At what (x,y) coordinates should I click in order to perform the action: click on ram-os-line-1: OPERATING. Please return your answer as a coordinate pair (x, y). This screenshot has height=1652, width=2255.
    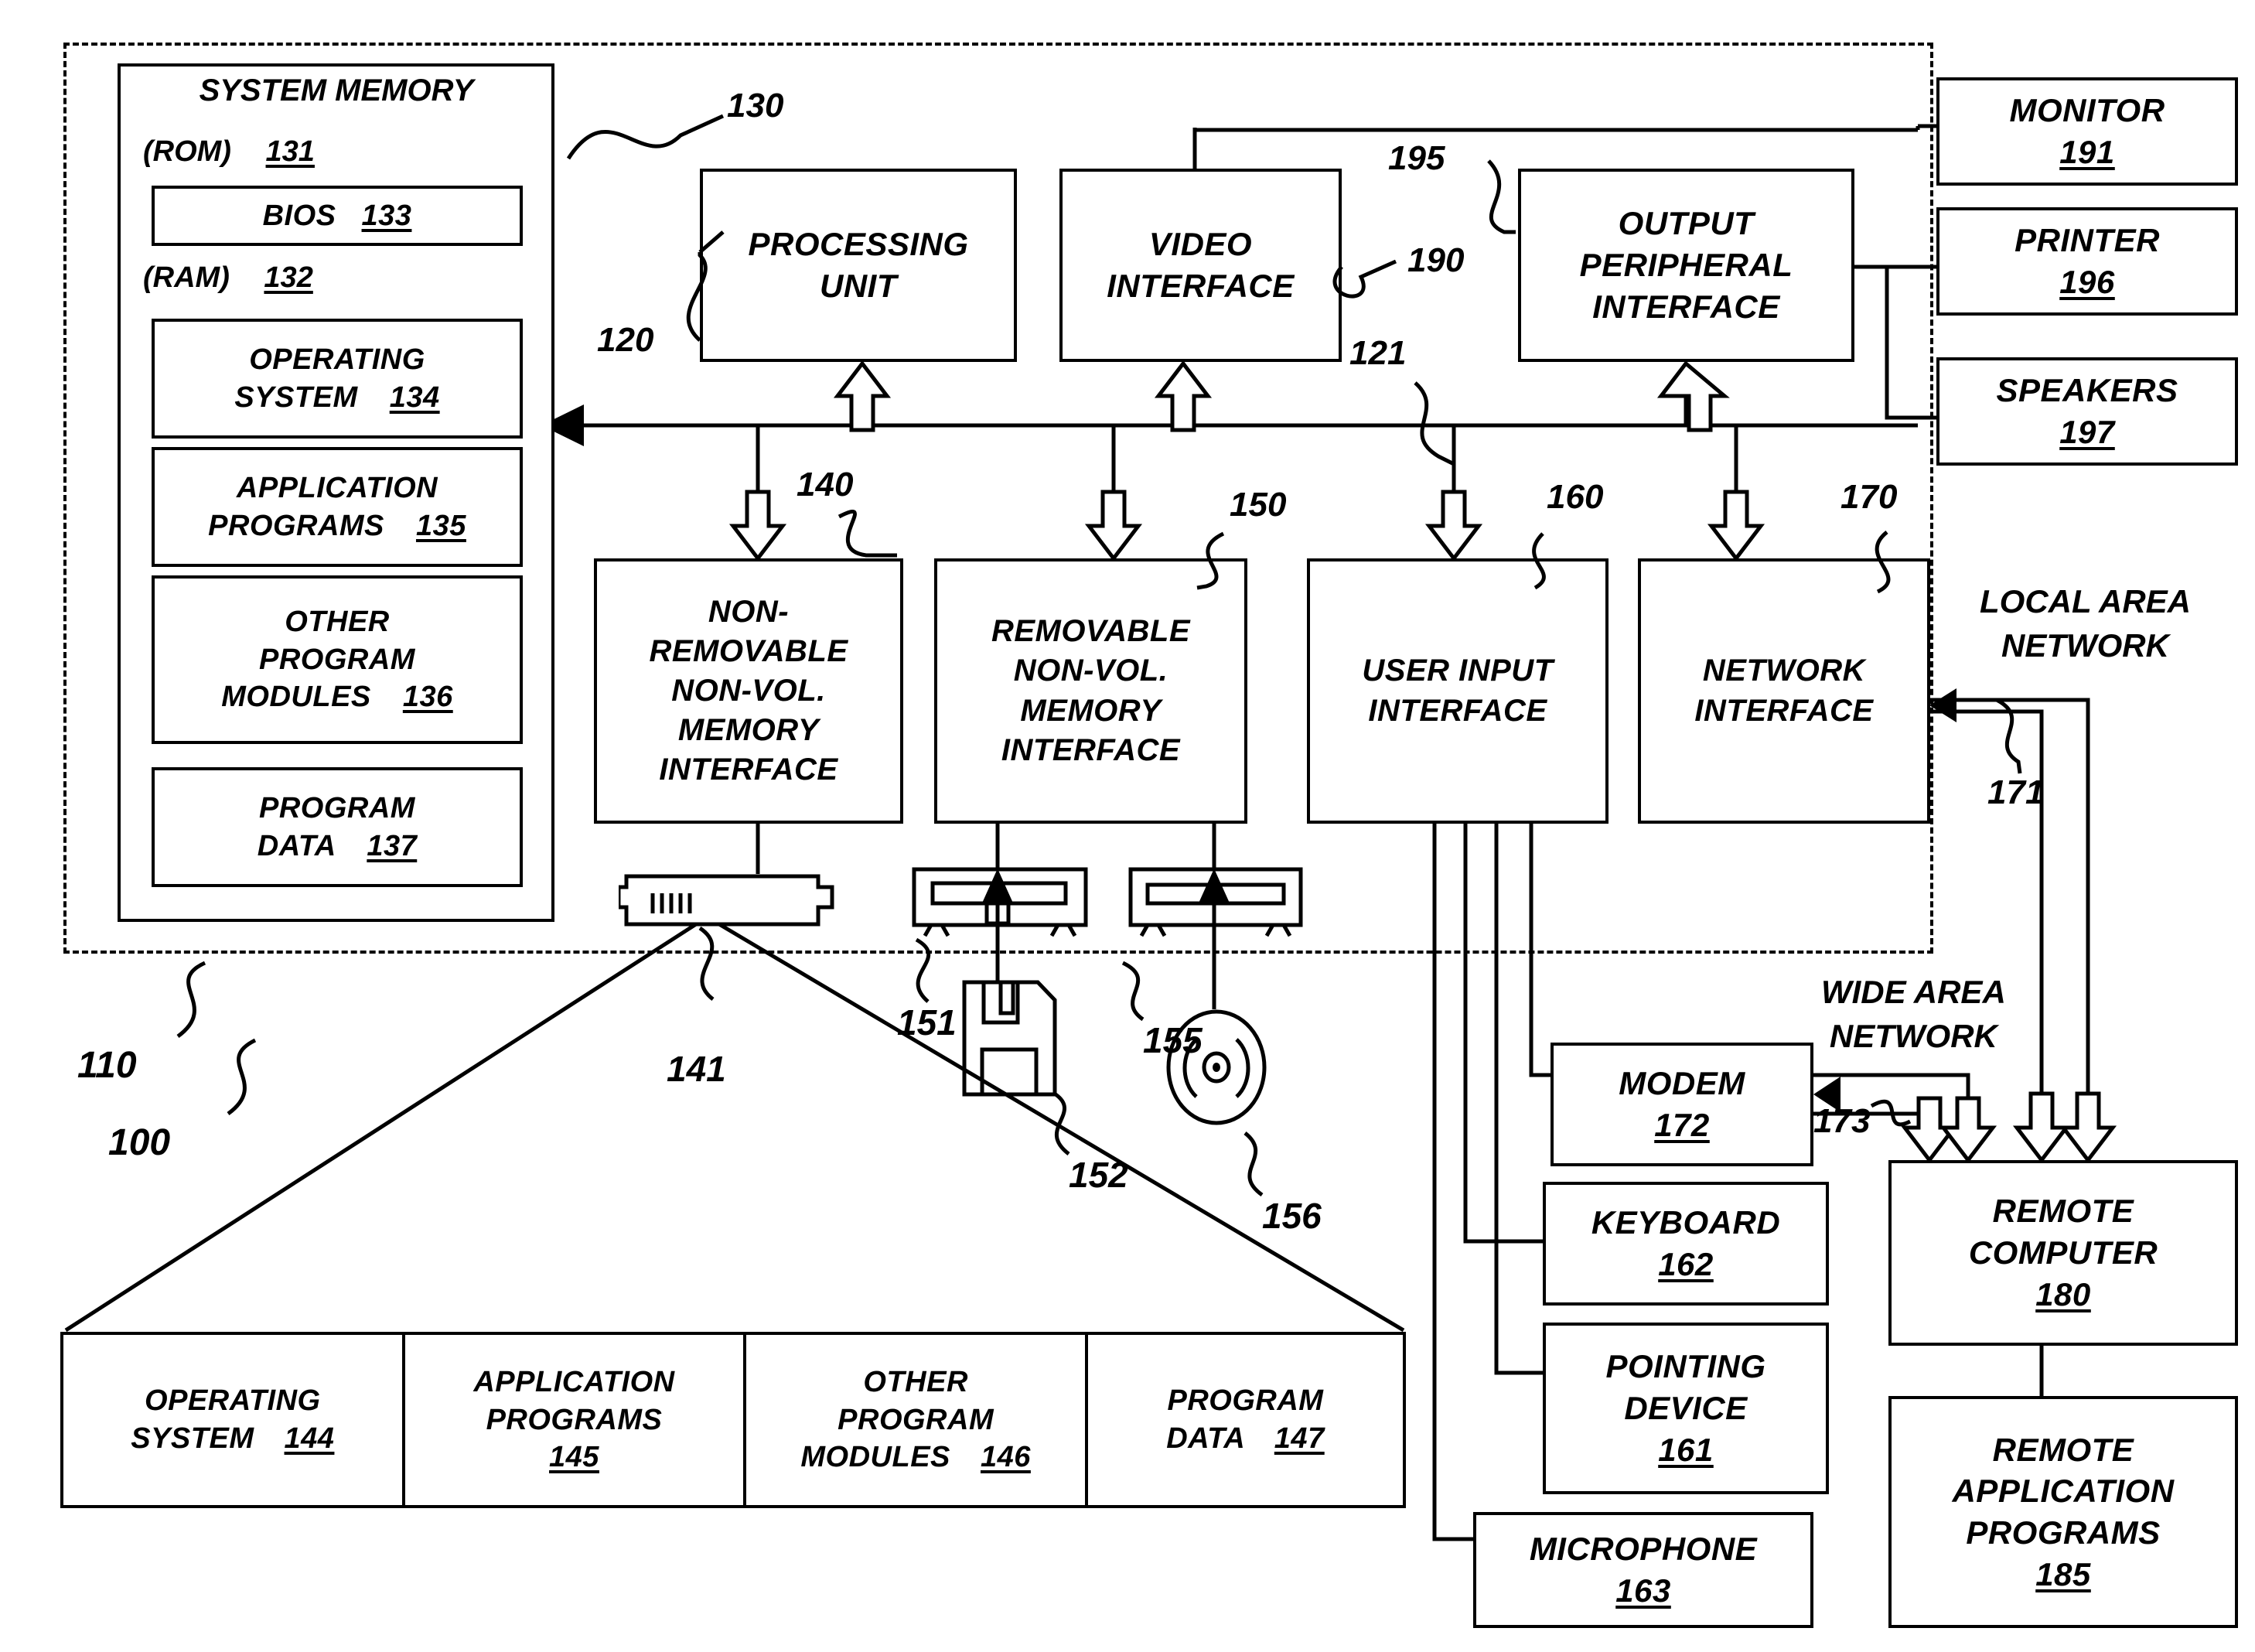
    Looking at the image, I should click on (337, 359).